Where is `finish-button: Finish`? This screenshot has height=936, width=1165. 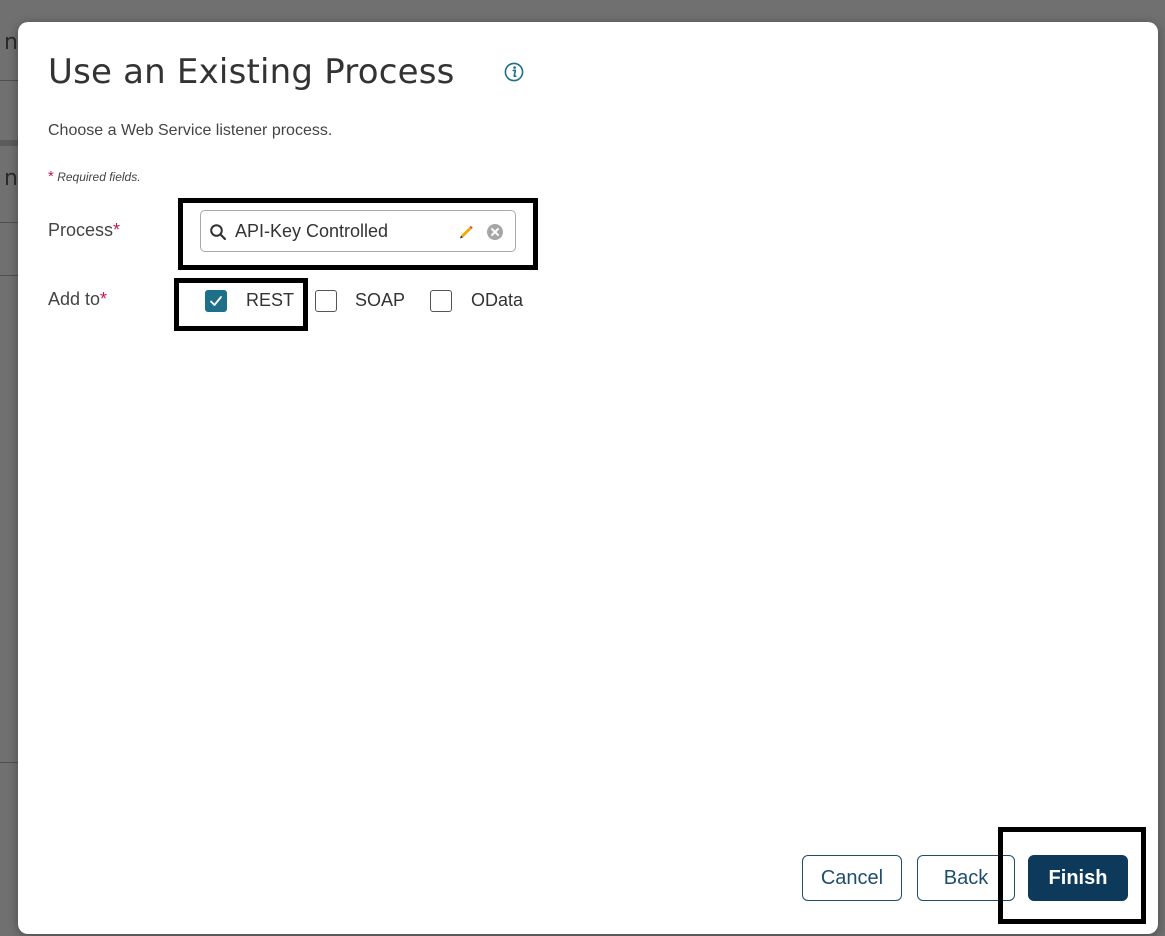
finish-button: Finish is located at coordinates (1078, 878).